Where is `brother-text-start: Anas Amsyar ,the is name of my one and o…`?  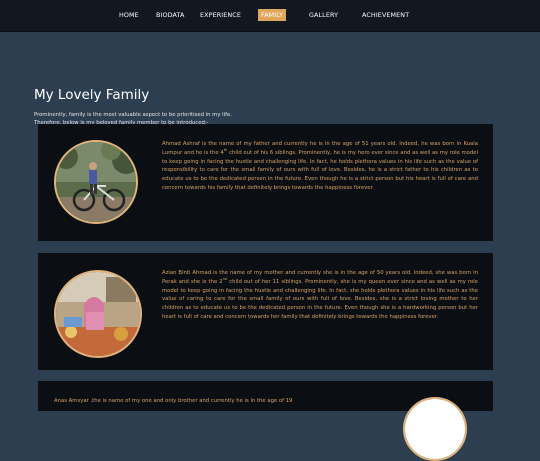 brother-text-start: Anas Amsyar ,the is name of my one and o… is located at coordinates (173, 401).